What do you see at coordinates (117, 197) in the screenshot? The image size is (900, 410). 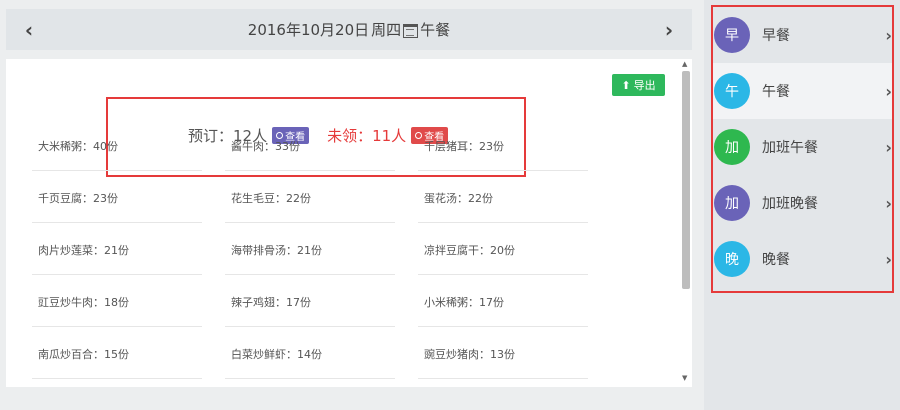 I see `dish-item: 千页豆腐：23份` at bounding box center [117, 197].